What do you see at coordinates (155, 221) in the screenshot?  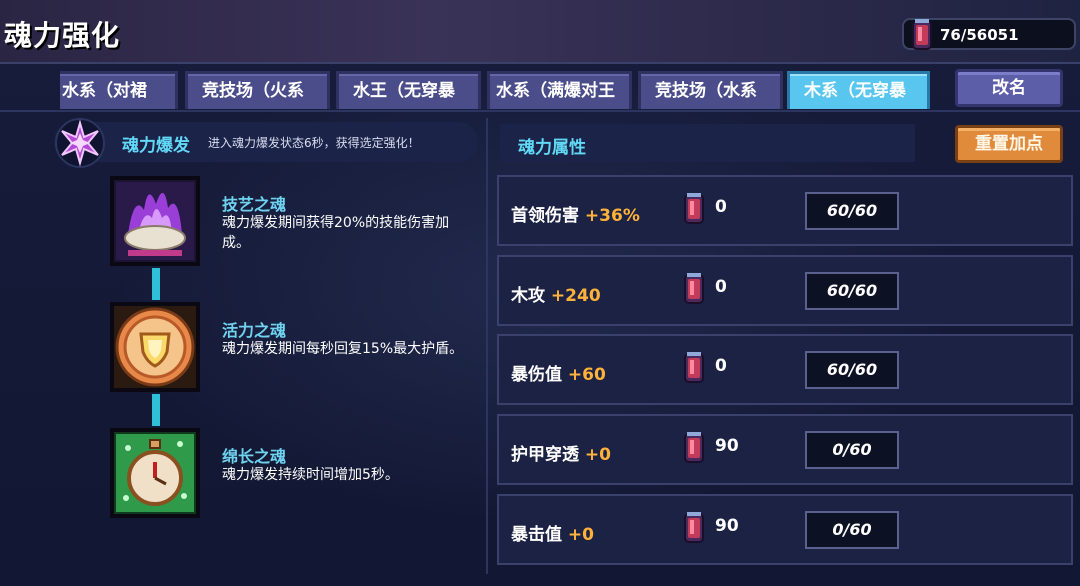 I see `purple-flame-shell-icon` at bounding box center [155, 221].